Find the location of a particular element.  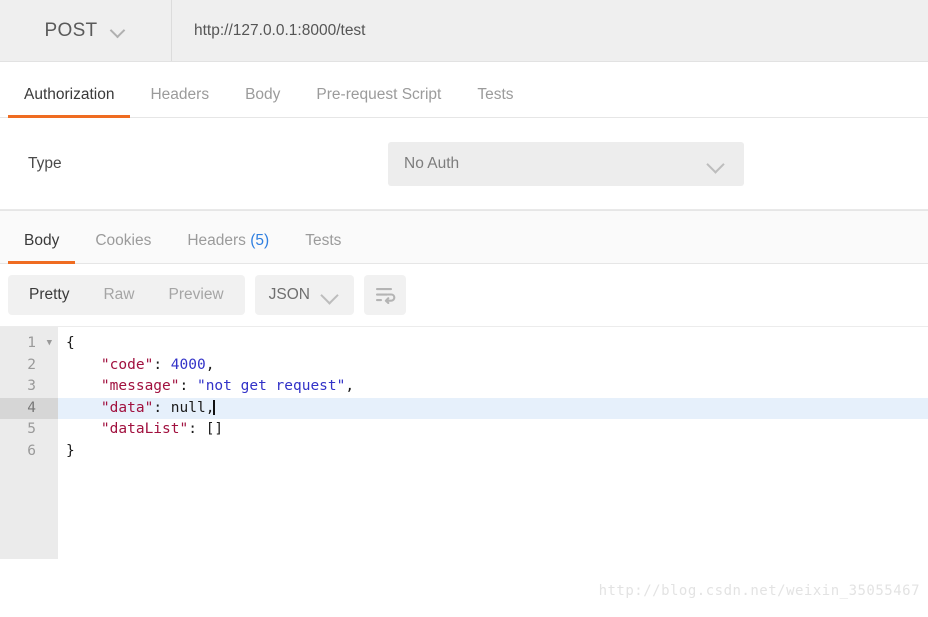

view-mode-raw: Raw is located at coordinates (118, 295).